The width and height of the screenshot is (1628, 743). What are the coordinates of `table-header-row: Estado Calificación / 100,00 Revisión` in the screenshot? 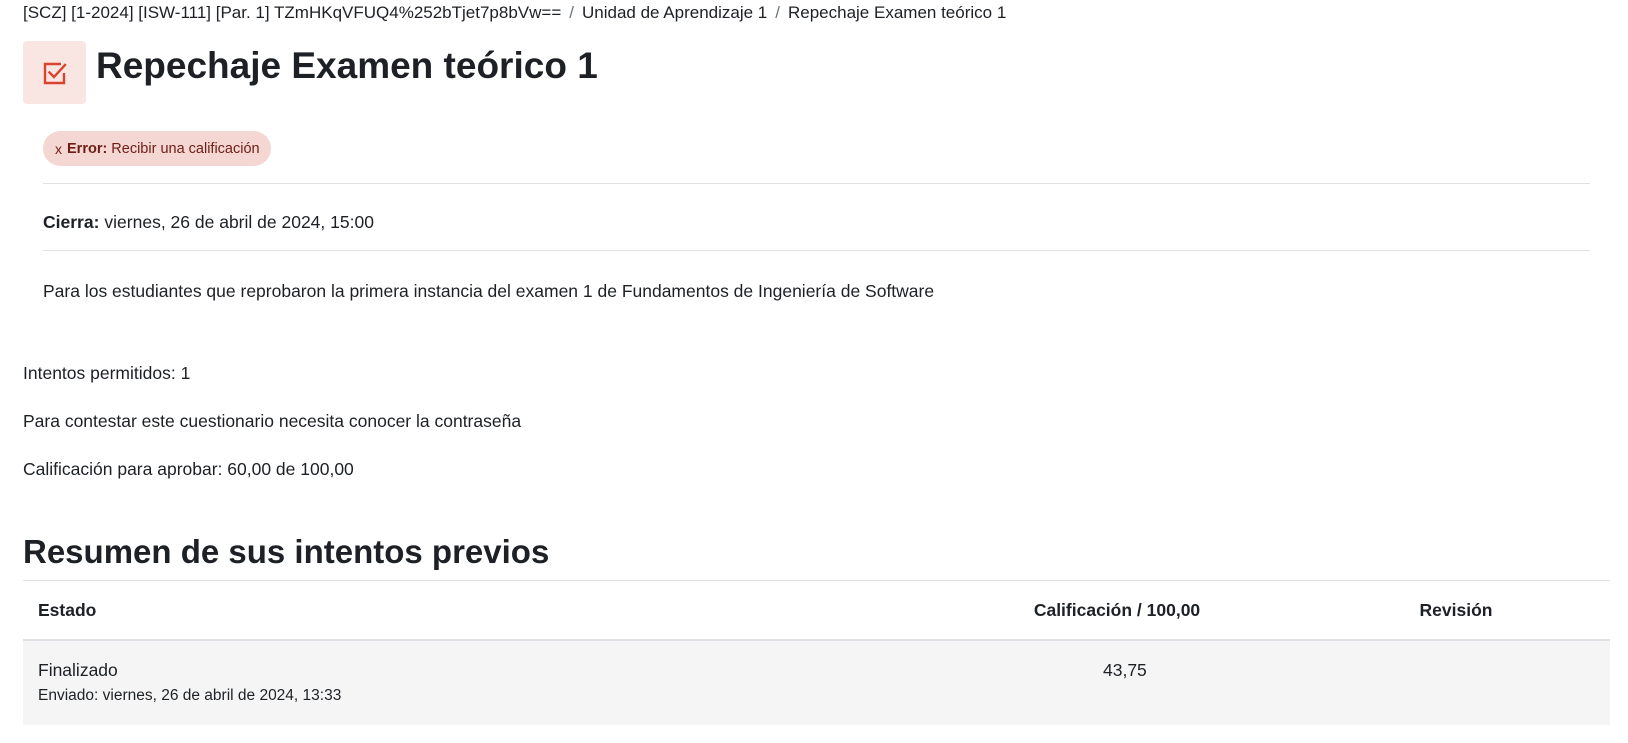 It's located at (816, 610).